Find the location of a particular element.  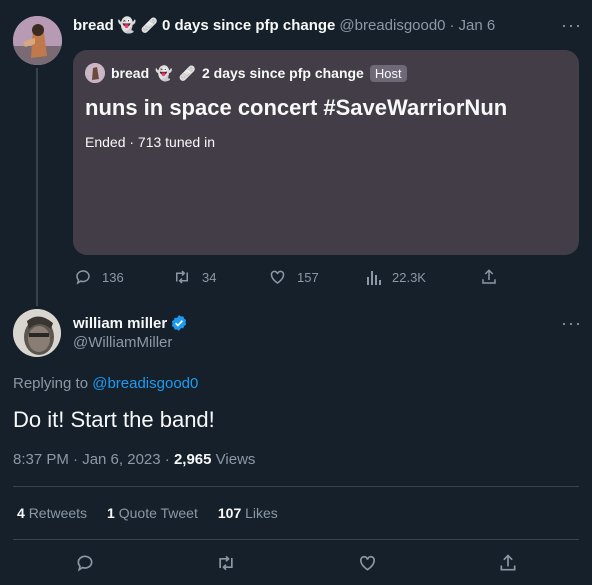

divider-bottom is located at coordinates (296, 539).